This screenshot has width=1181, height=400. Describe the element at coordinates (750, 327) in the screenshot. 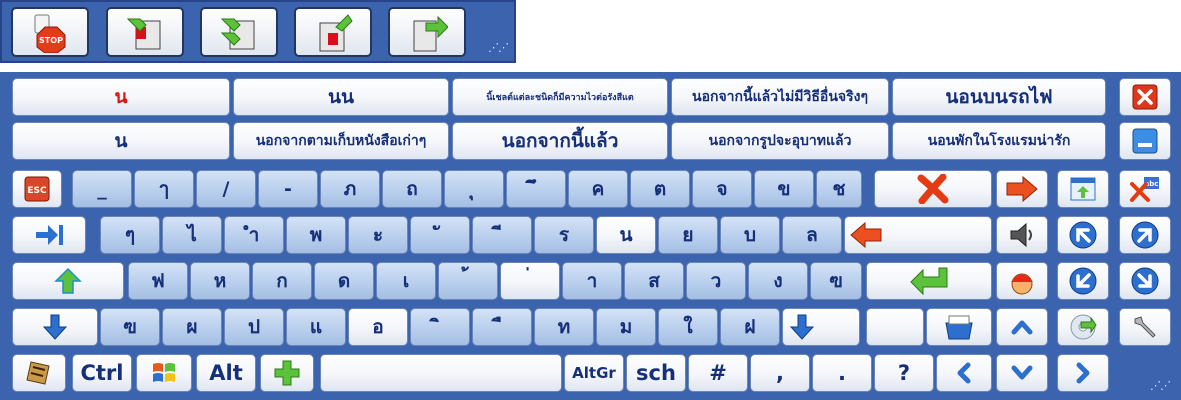

I see `key-r4-11: ฝ` at that location.